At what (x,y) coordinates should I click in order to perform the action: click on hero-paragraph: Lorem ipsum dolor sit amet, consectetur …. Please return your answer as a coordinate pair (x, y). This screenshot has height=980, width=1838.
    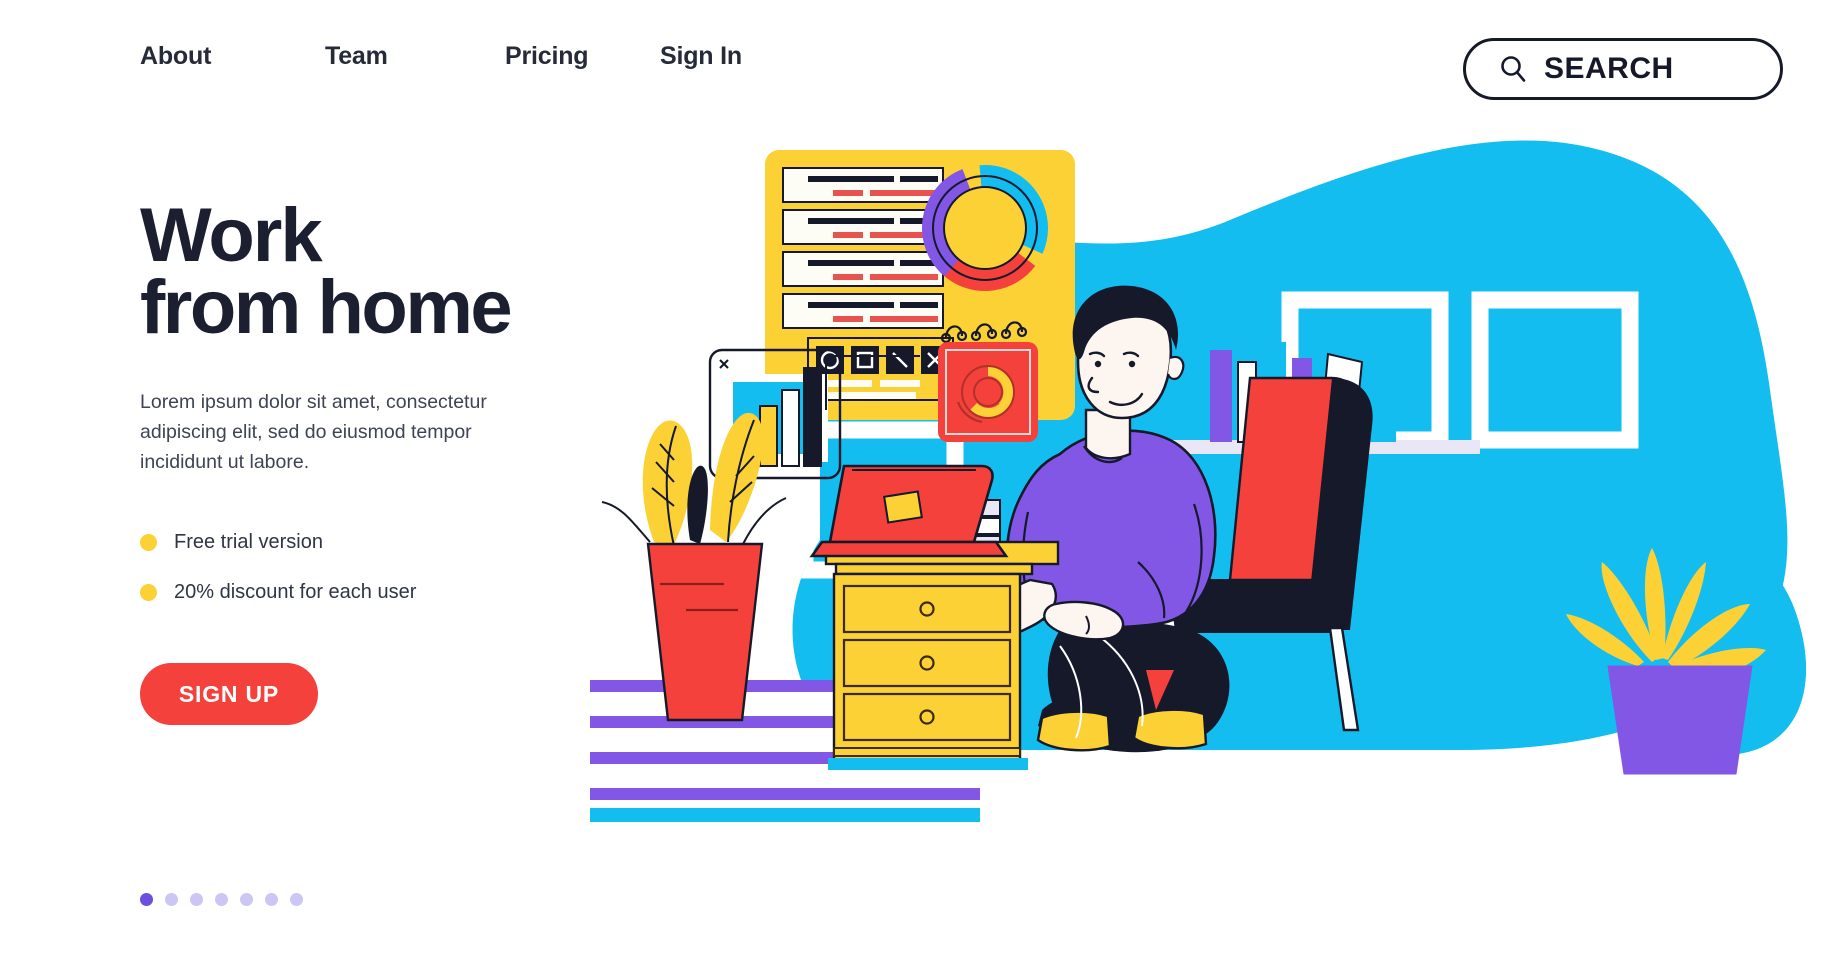
    Looking at the image, I should click on (313, 432).